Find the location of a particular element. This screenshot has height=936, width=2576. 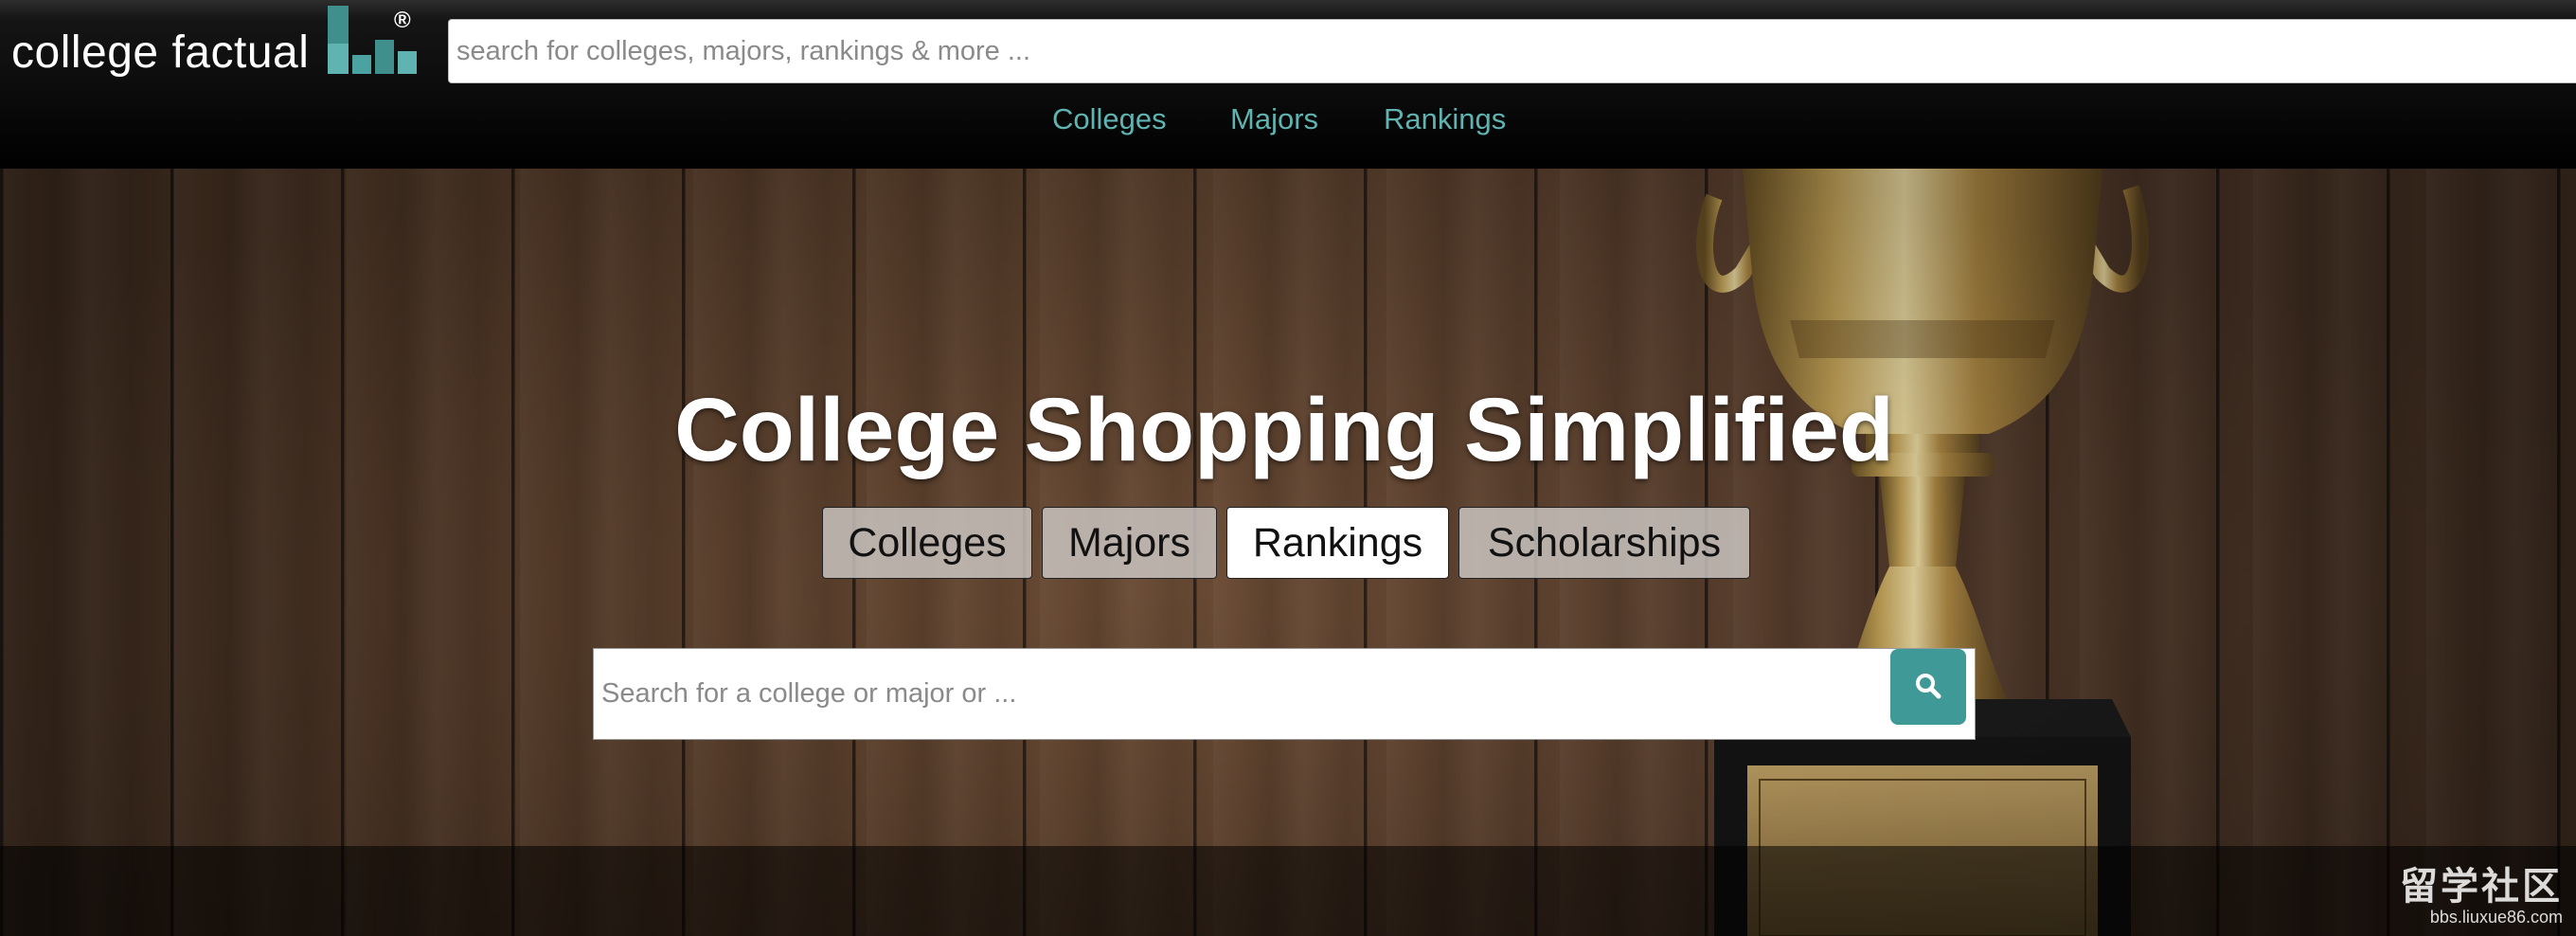

logo-text-college: college is located at coordinates (91, 52).